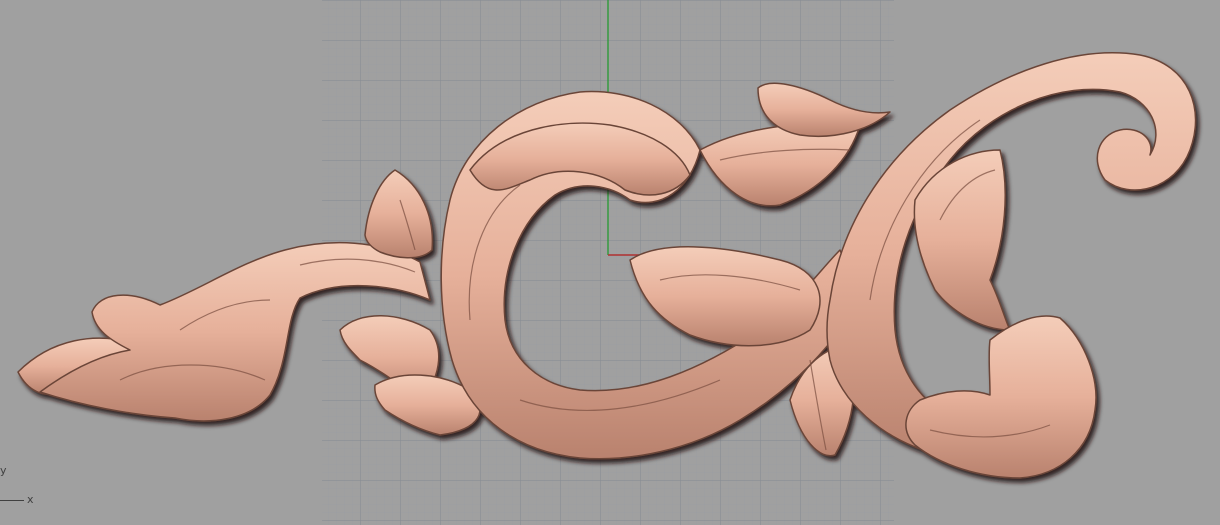 This screenshot has width=1220, height=525. I want to click on x-axis-label: x, so click(30, 499).